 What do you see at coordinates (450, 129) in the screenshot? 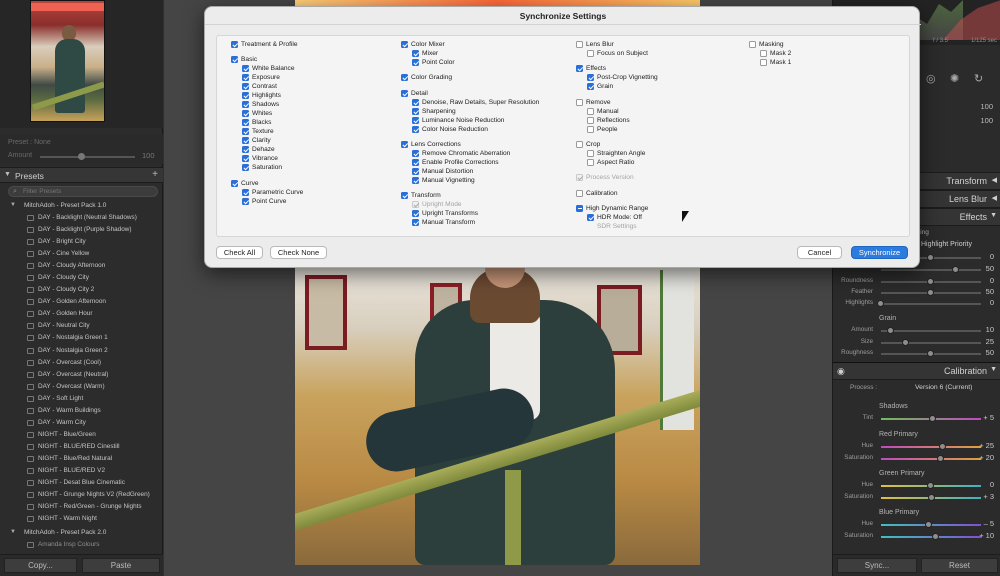
I see `checkbox-color-noise-reduction: Color Noise Reduction` at bounding box center [450, 129].